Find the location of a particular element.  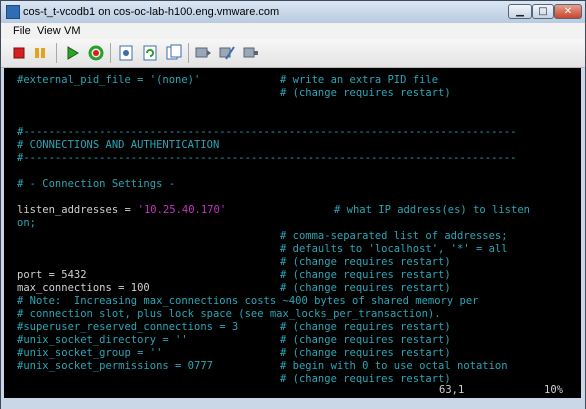

toolbar is located at coordinates (293, 53).